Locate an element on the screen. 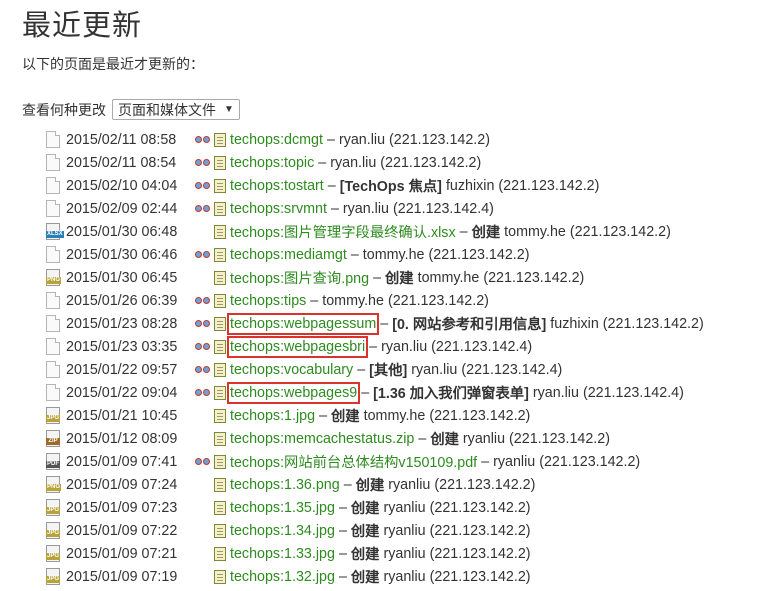 This screenshot has width=768, height=591. page-link: techops:memcachestatus.zip is located at coordinates (322, 439).